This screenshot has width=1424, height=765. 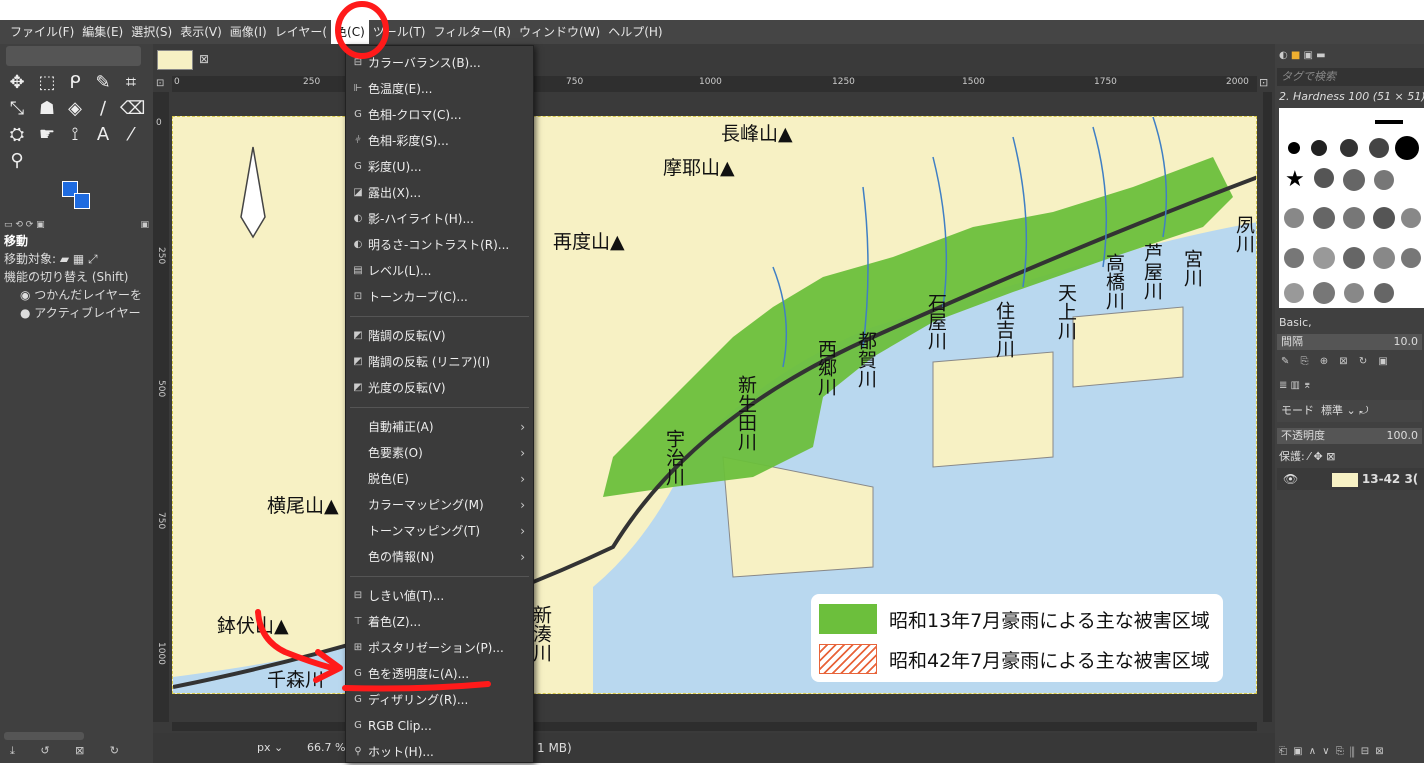 I want to click on rect-select-icon: ⬚, so click(x=47, y=83).